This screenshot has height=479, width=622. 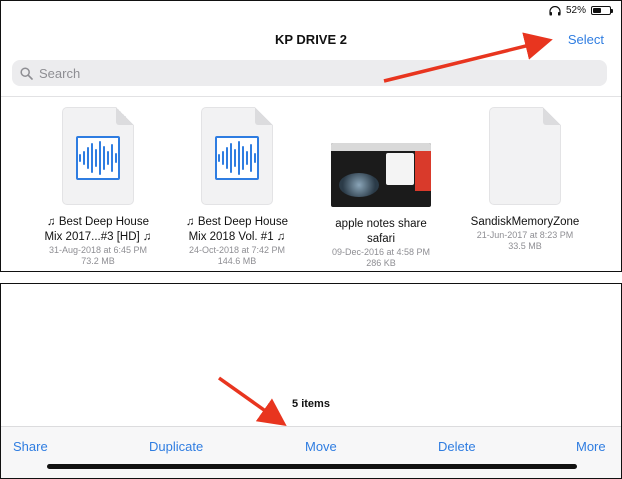 I want to click on image-thumbnail, so click(x=381, y=175).